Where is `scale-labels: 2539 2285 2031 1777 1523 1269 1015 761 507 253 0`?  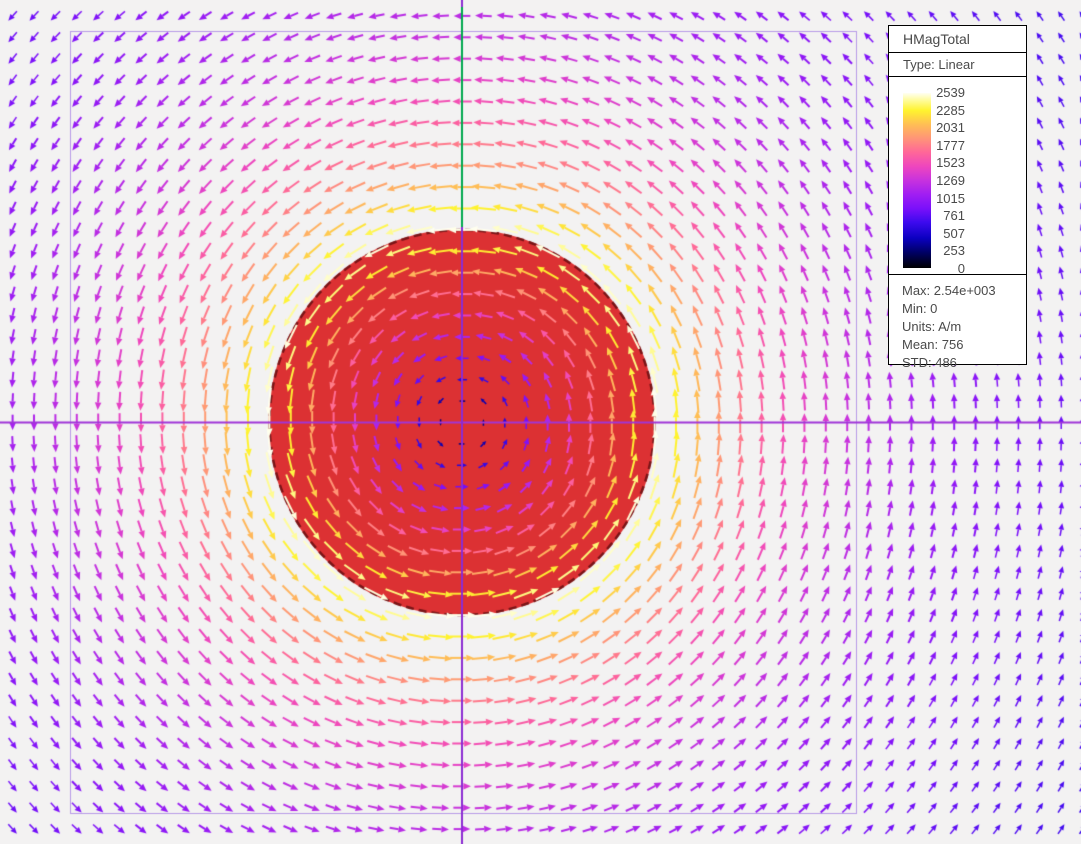
scale-labels: 2539 2285 2031 1777 1523 1269 1015 761 507 253 0 is located at coordinates (947, 180).